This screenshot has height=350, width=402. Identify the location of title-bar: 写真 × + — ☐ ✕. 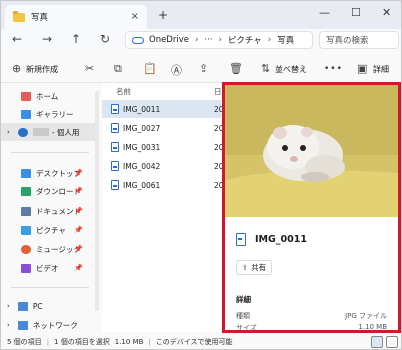
(201, 15).